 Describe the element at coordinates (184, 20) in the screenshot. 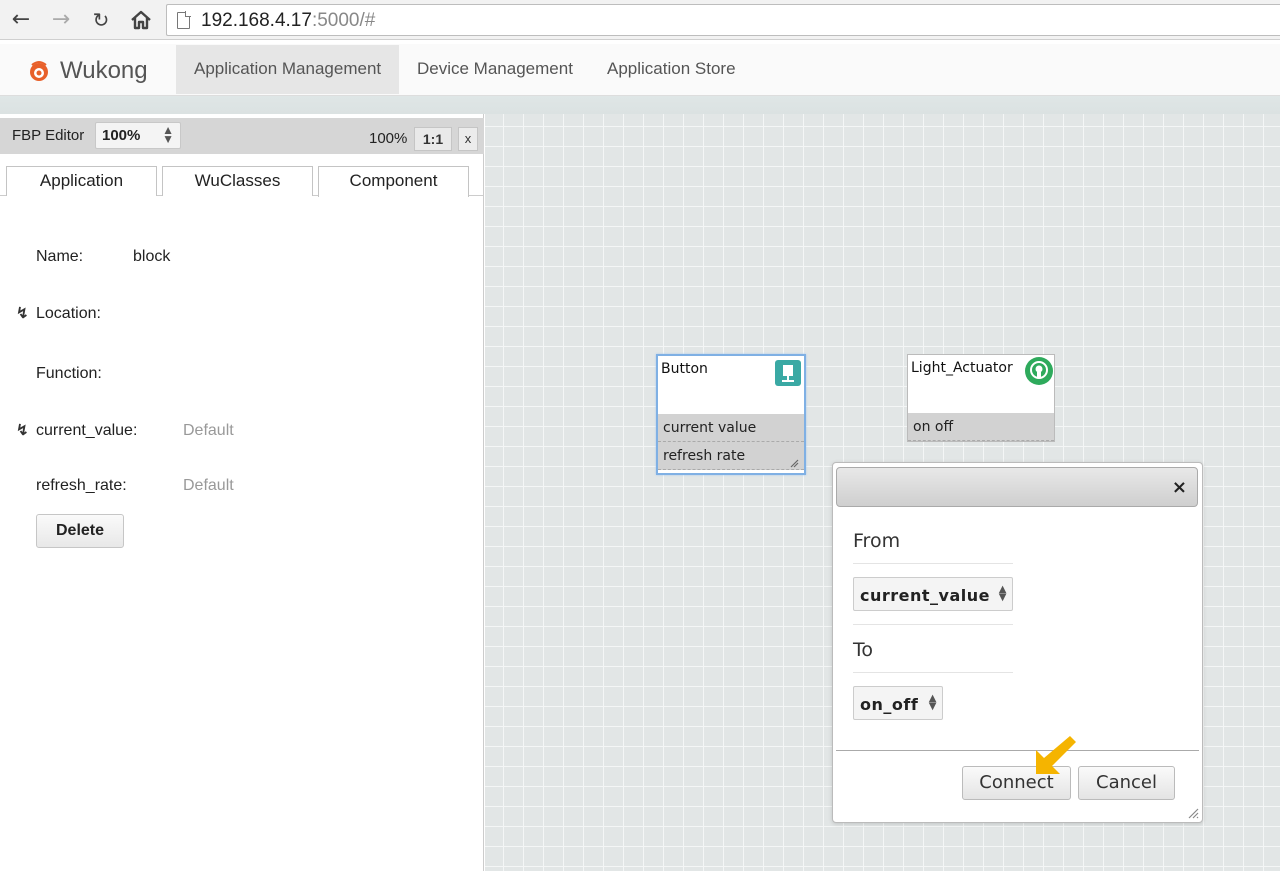

I see `page-icon` at that location.